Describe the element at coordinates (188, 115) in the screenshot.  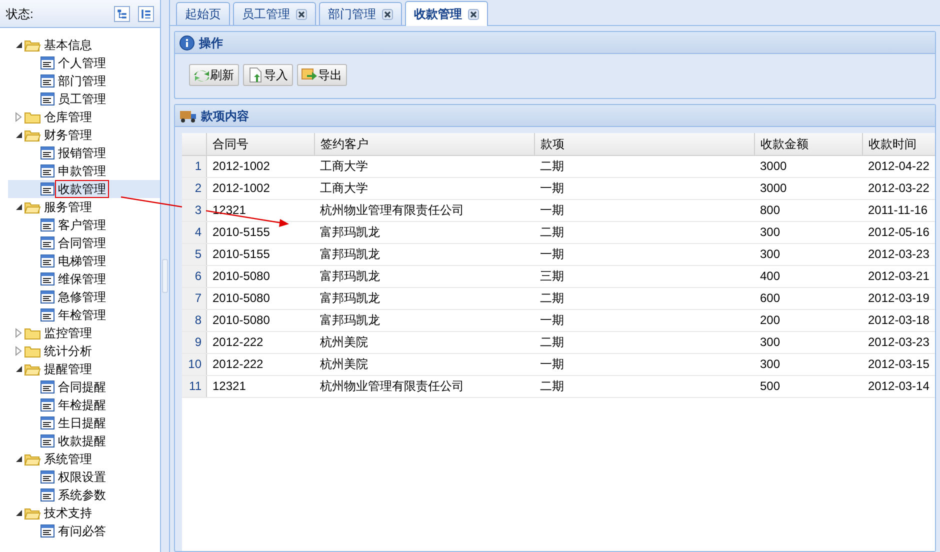
I see `truck-icon` at that location.